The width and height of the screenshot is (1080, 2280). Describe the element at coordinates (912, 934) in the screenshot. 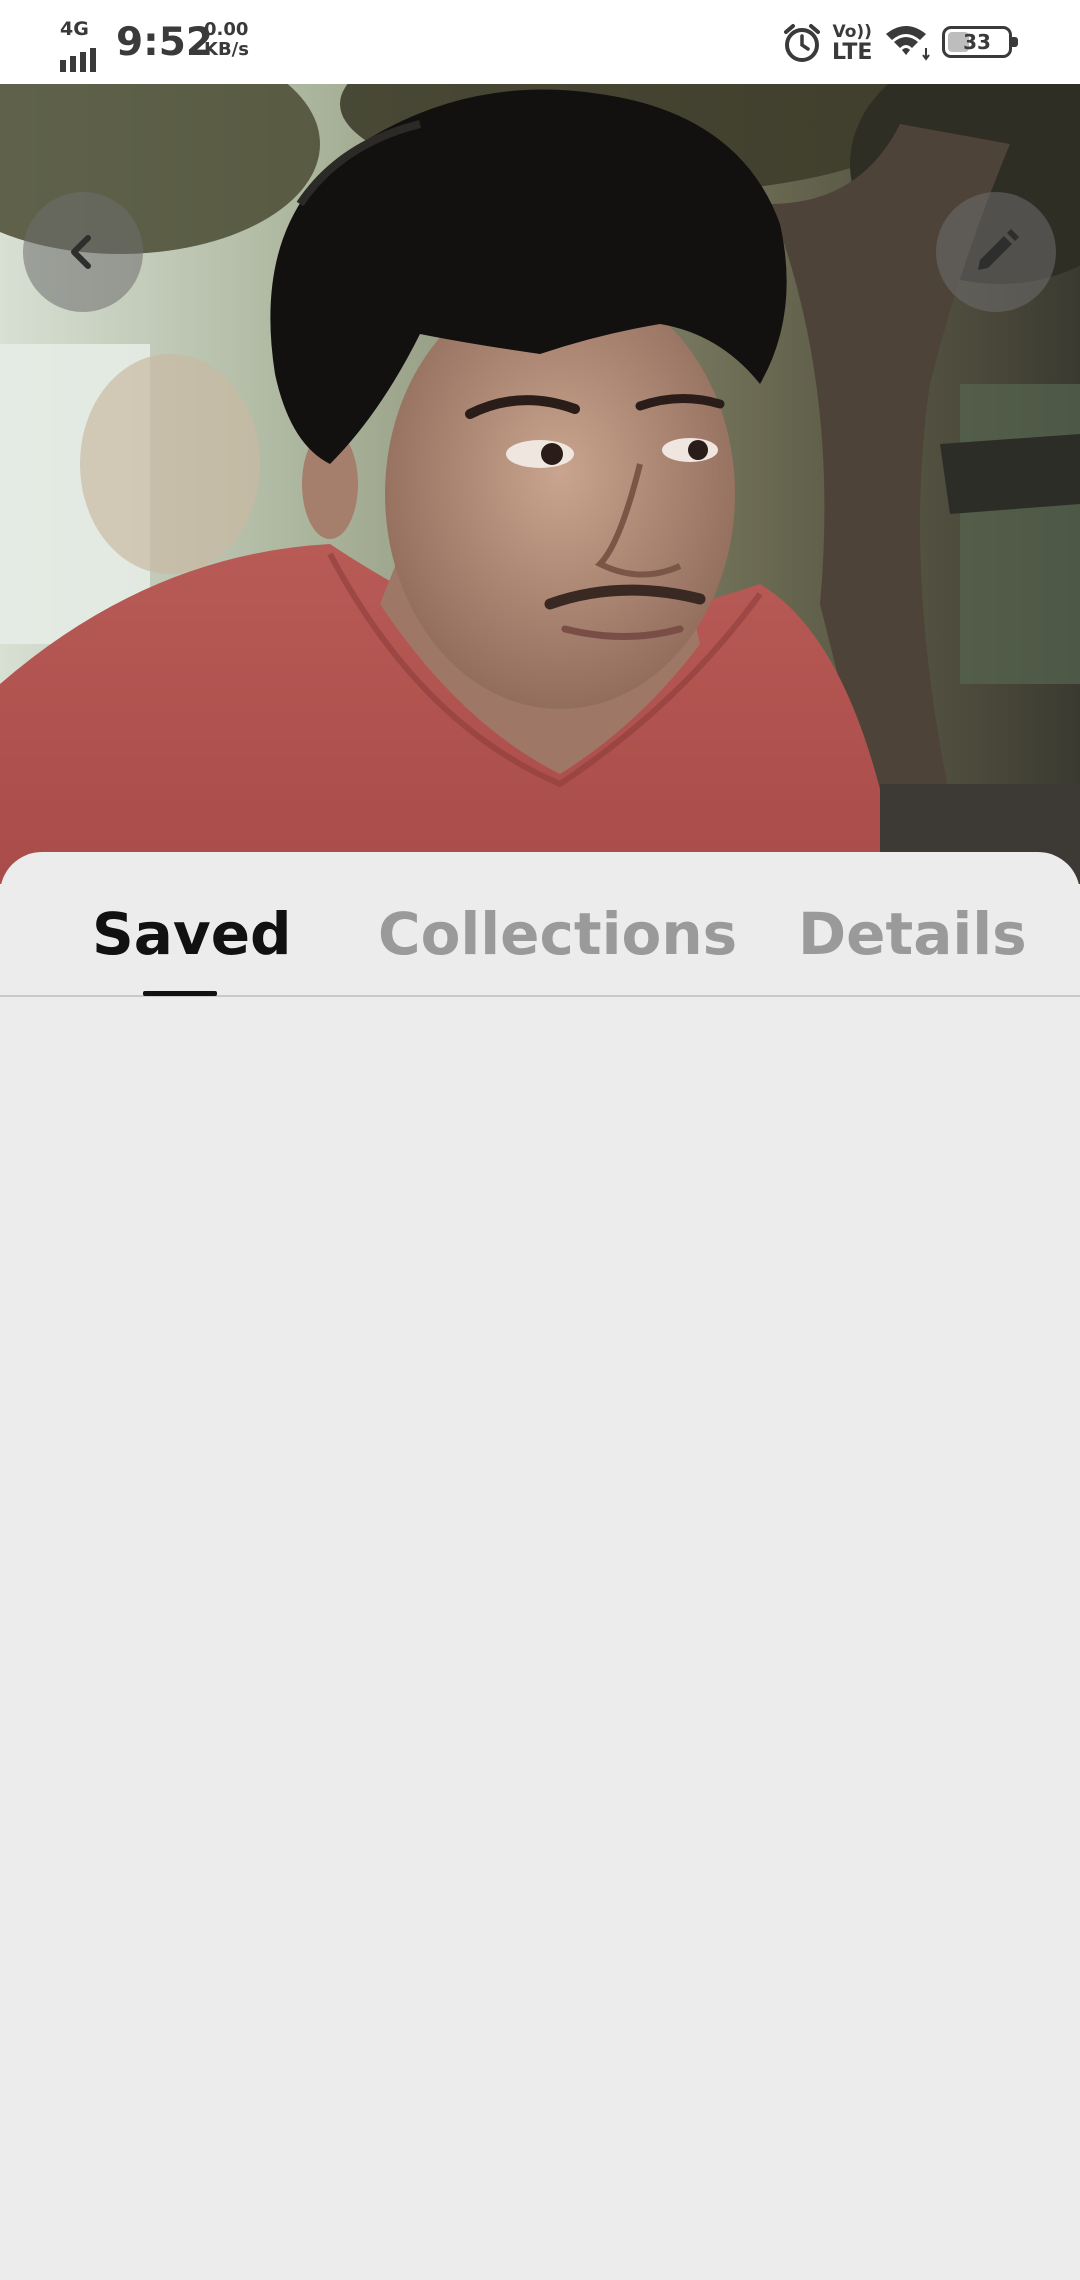

I see `tab-details: Details` at that location.